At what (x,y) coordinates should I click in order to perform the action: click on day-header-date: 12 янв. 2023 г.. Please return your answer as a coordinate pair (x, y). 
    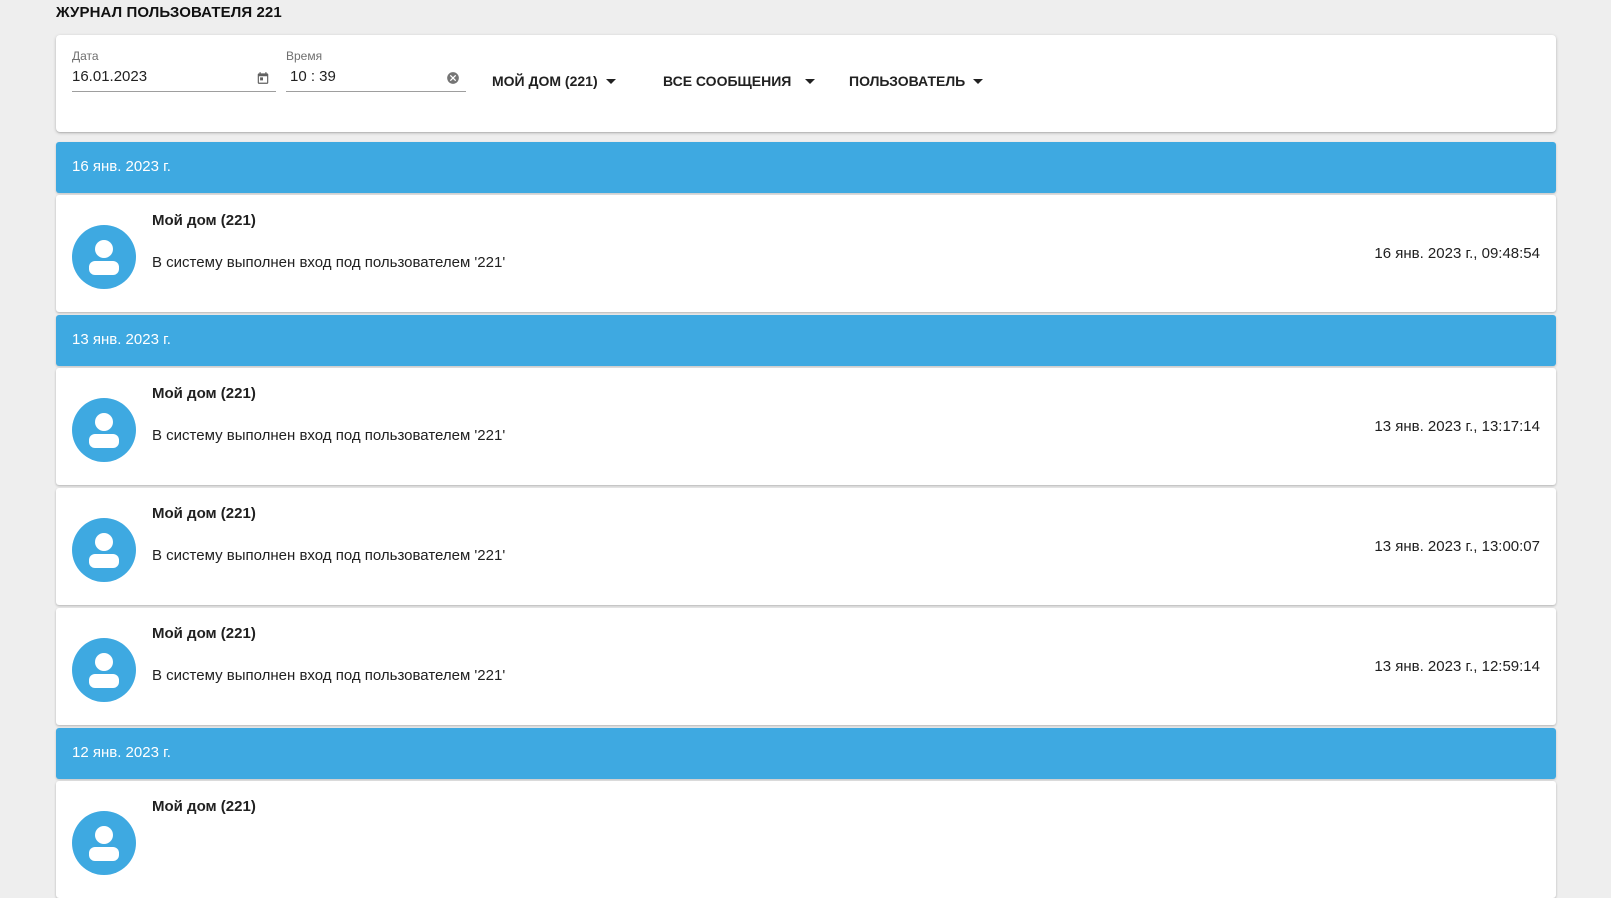
    Looking at the image, I should click on (121, 752).